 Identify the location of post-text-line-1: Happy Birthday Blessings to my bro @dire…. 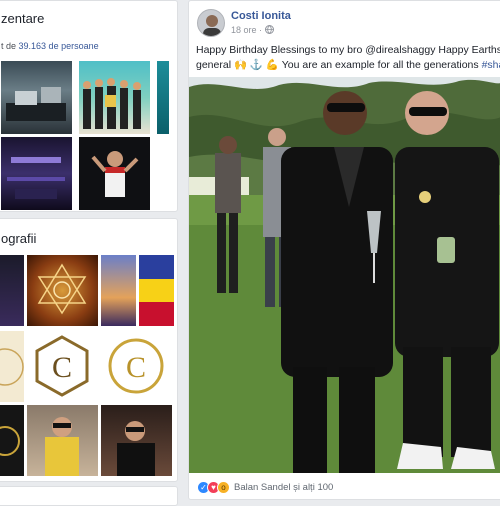
(348, 50).